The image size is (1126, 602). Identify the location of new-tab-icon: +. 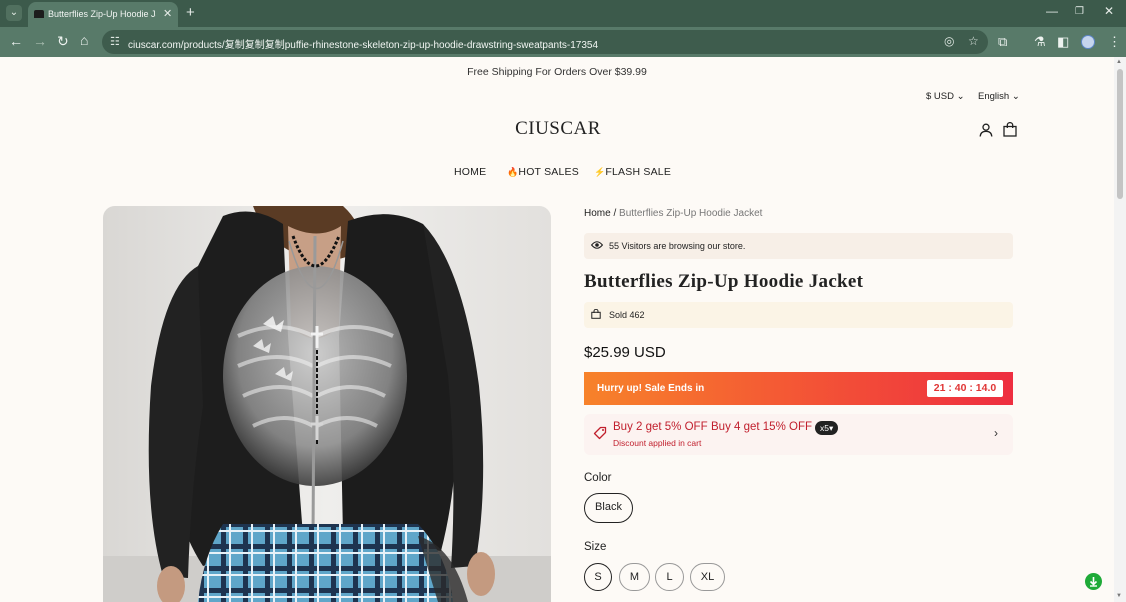
(190, 12).